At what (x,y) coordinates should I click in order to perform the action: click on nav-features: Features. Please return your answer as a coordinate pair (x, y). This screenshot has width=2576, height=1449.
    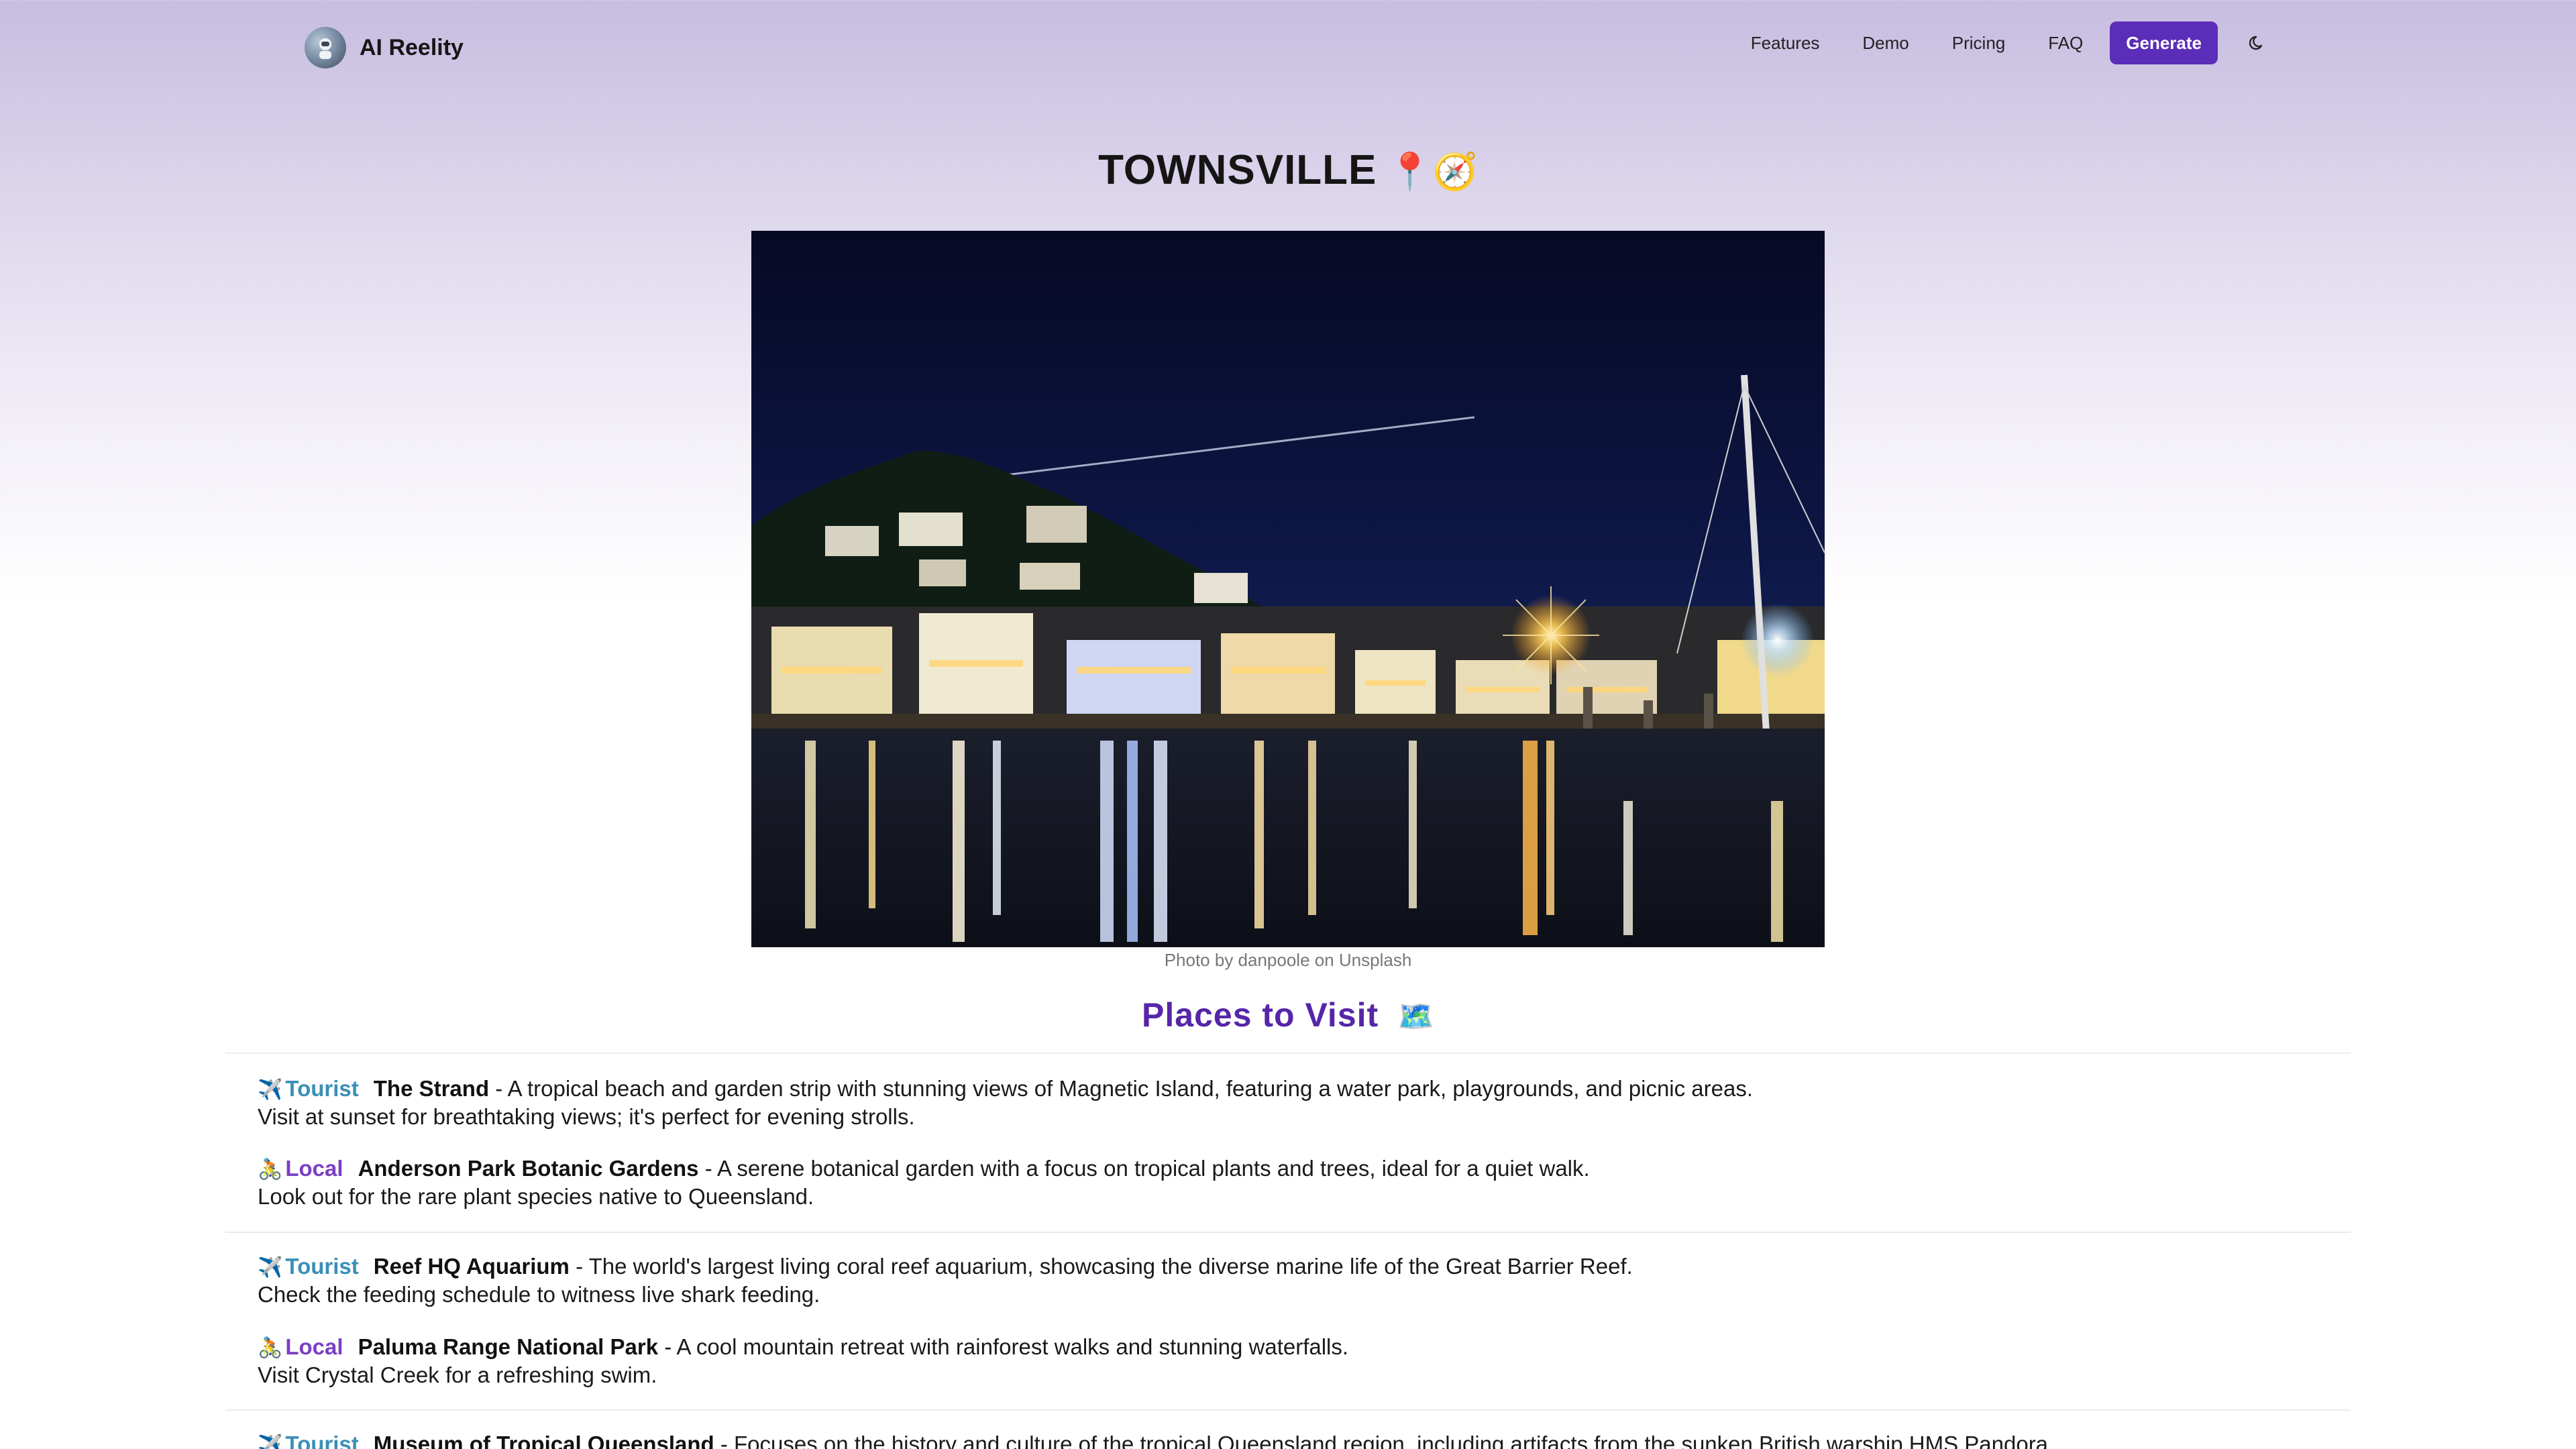
    Looking at the image, I should click on (1785, 43).